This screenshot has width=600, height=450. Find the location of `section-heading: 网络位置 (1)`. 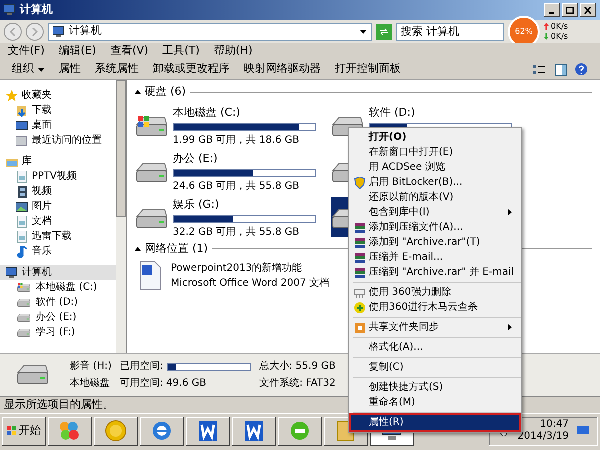

section-heading: 网络位置 (1) is located at coordinates (176, 248).